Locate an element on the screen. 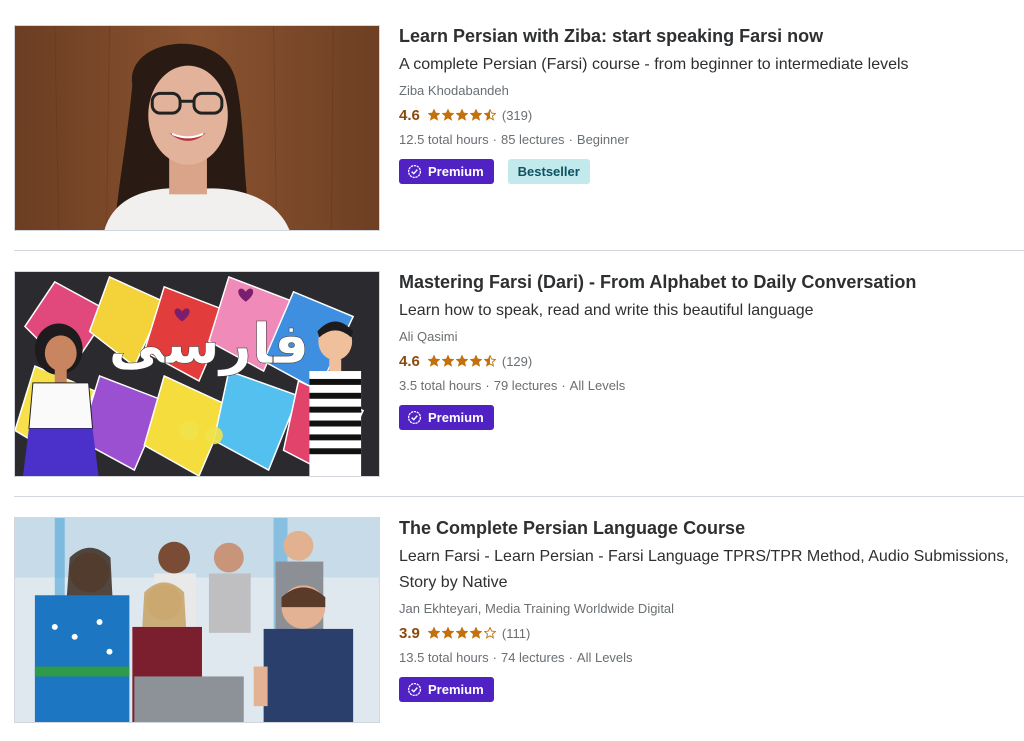  kites-illustration-image: فارسی is located at coordinates (197, 374).